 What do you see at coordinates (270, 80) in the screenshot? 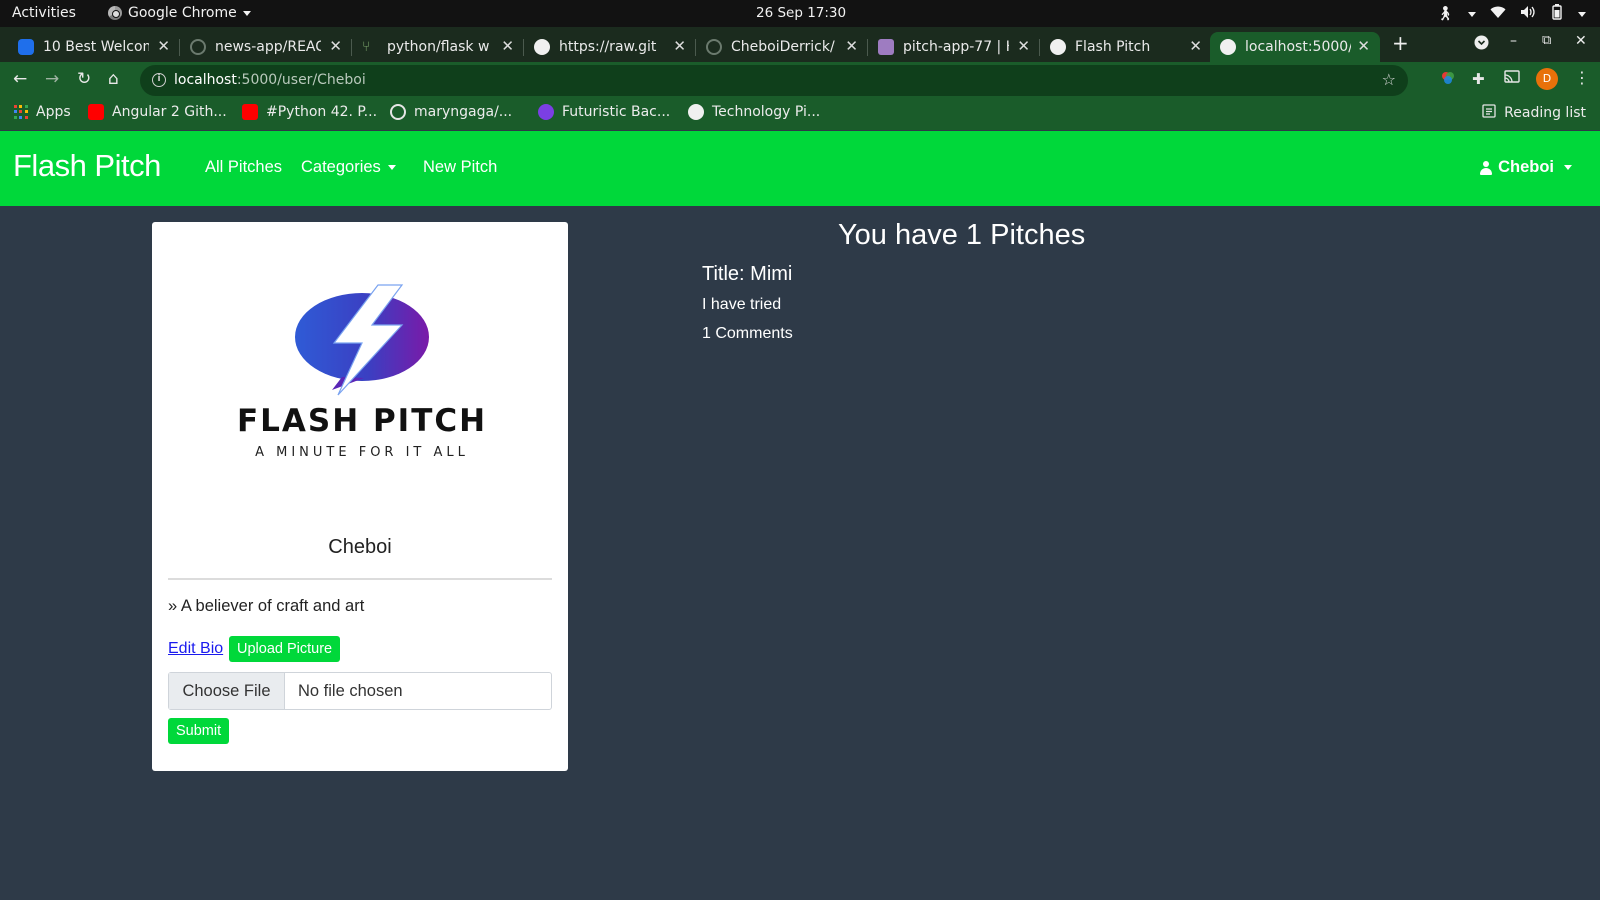
I see `address-url: localhost:5000/user/Cheboi` at bounding box center [270, 80].